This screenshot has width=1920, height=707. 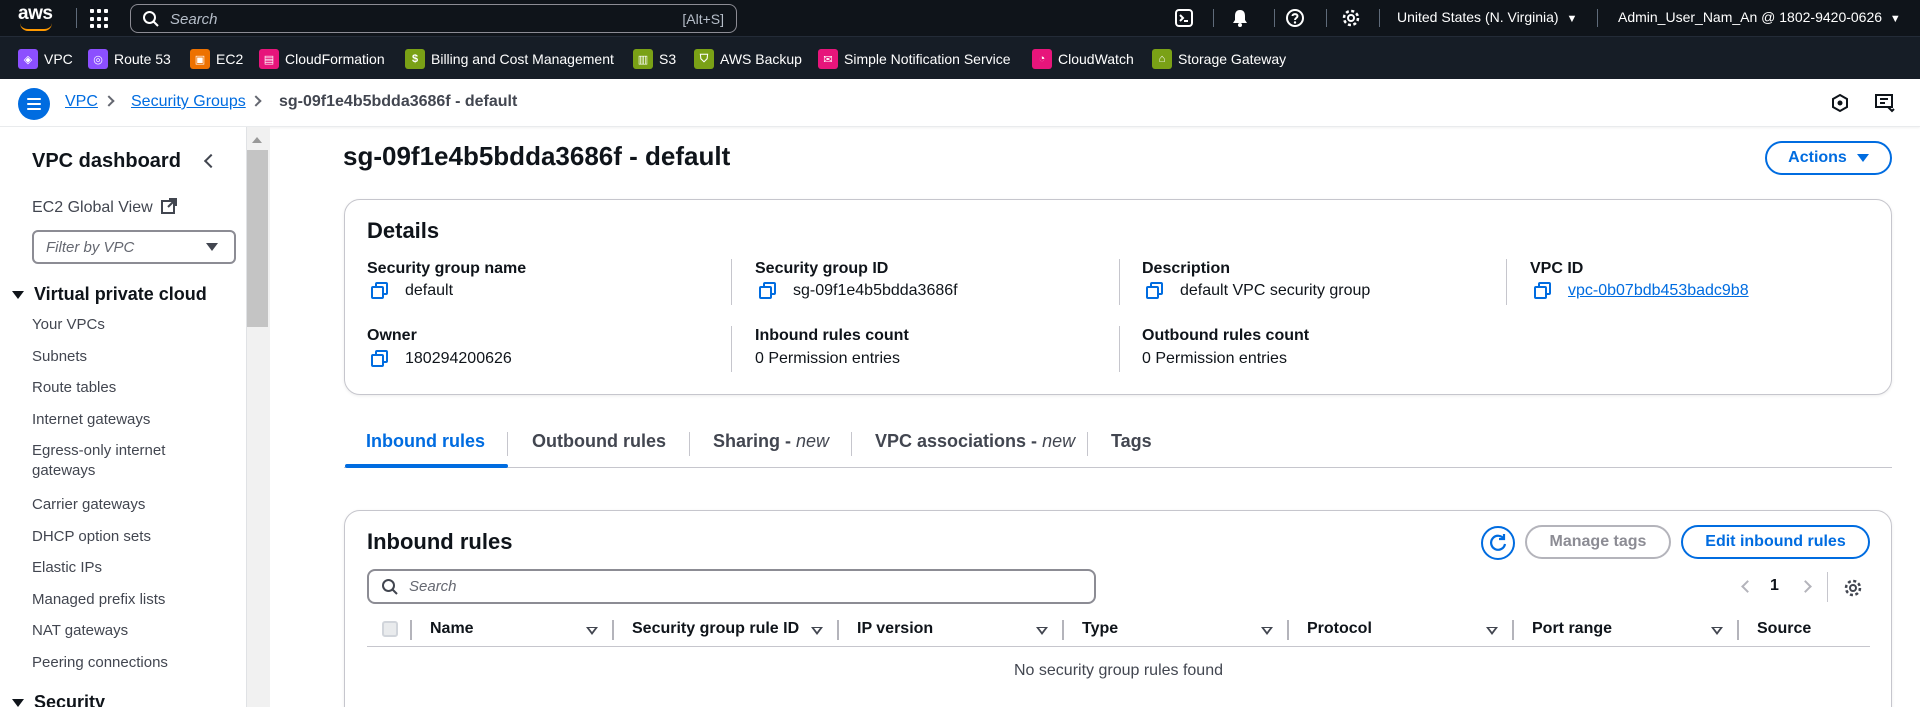 I want to click on sidebar-ec2-global-view: EC2 Global View, so click(x=105, y=207).